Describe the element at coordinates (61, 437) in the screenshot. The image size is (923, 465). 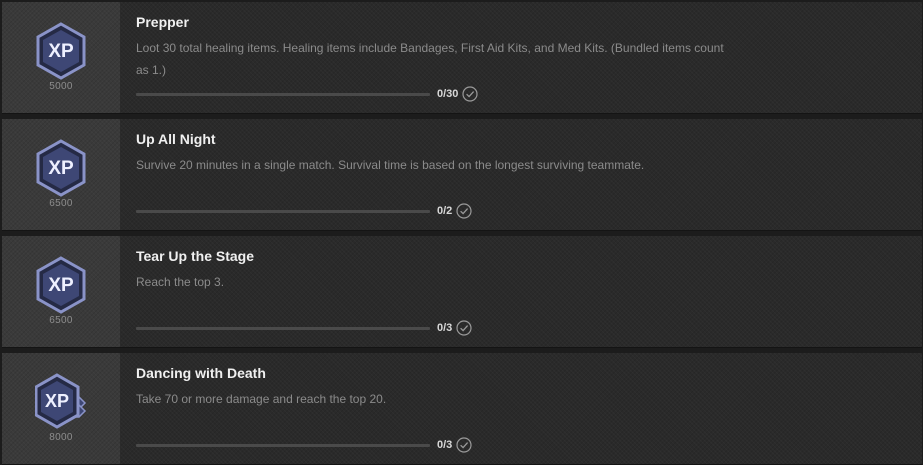
I see `xp-reward-value: 8000` at that location.